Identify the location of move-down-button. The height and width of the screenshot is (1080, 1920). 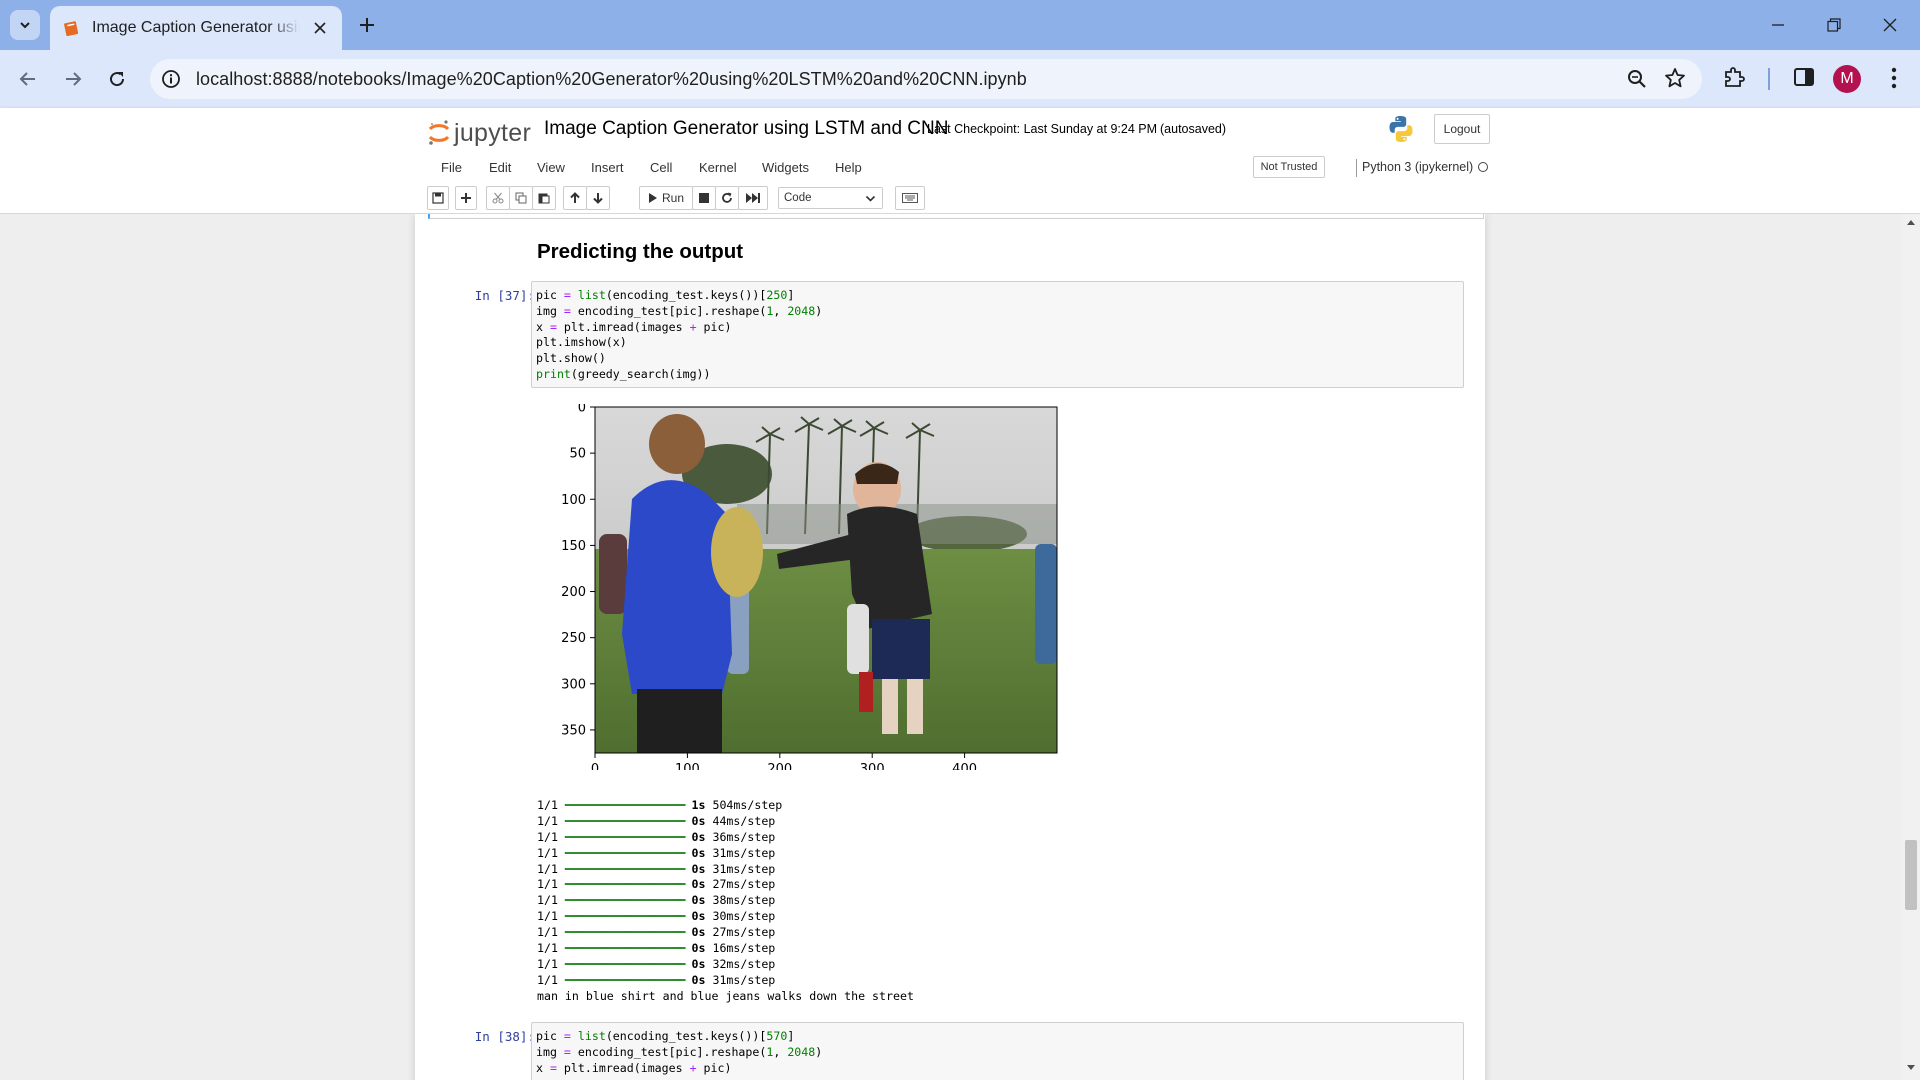
(598, 198).